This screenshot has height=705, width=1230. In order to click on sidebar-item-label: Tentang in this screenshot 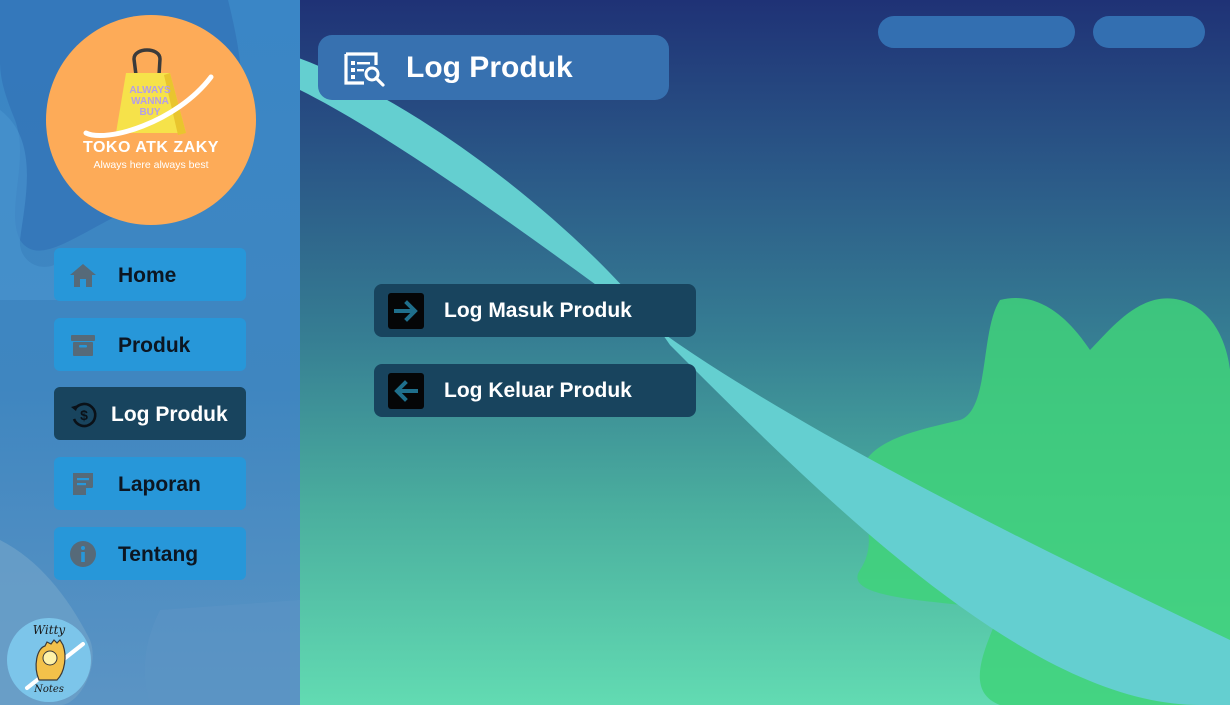, I will do `click(158, 554)`.